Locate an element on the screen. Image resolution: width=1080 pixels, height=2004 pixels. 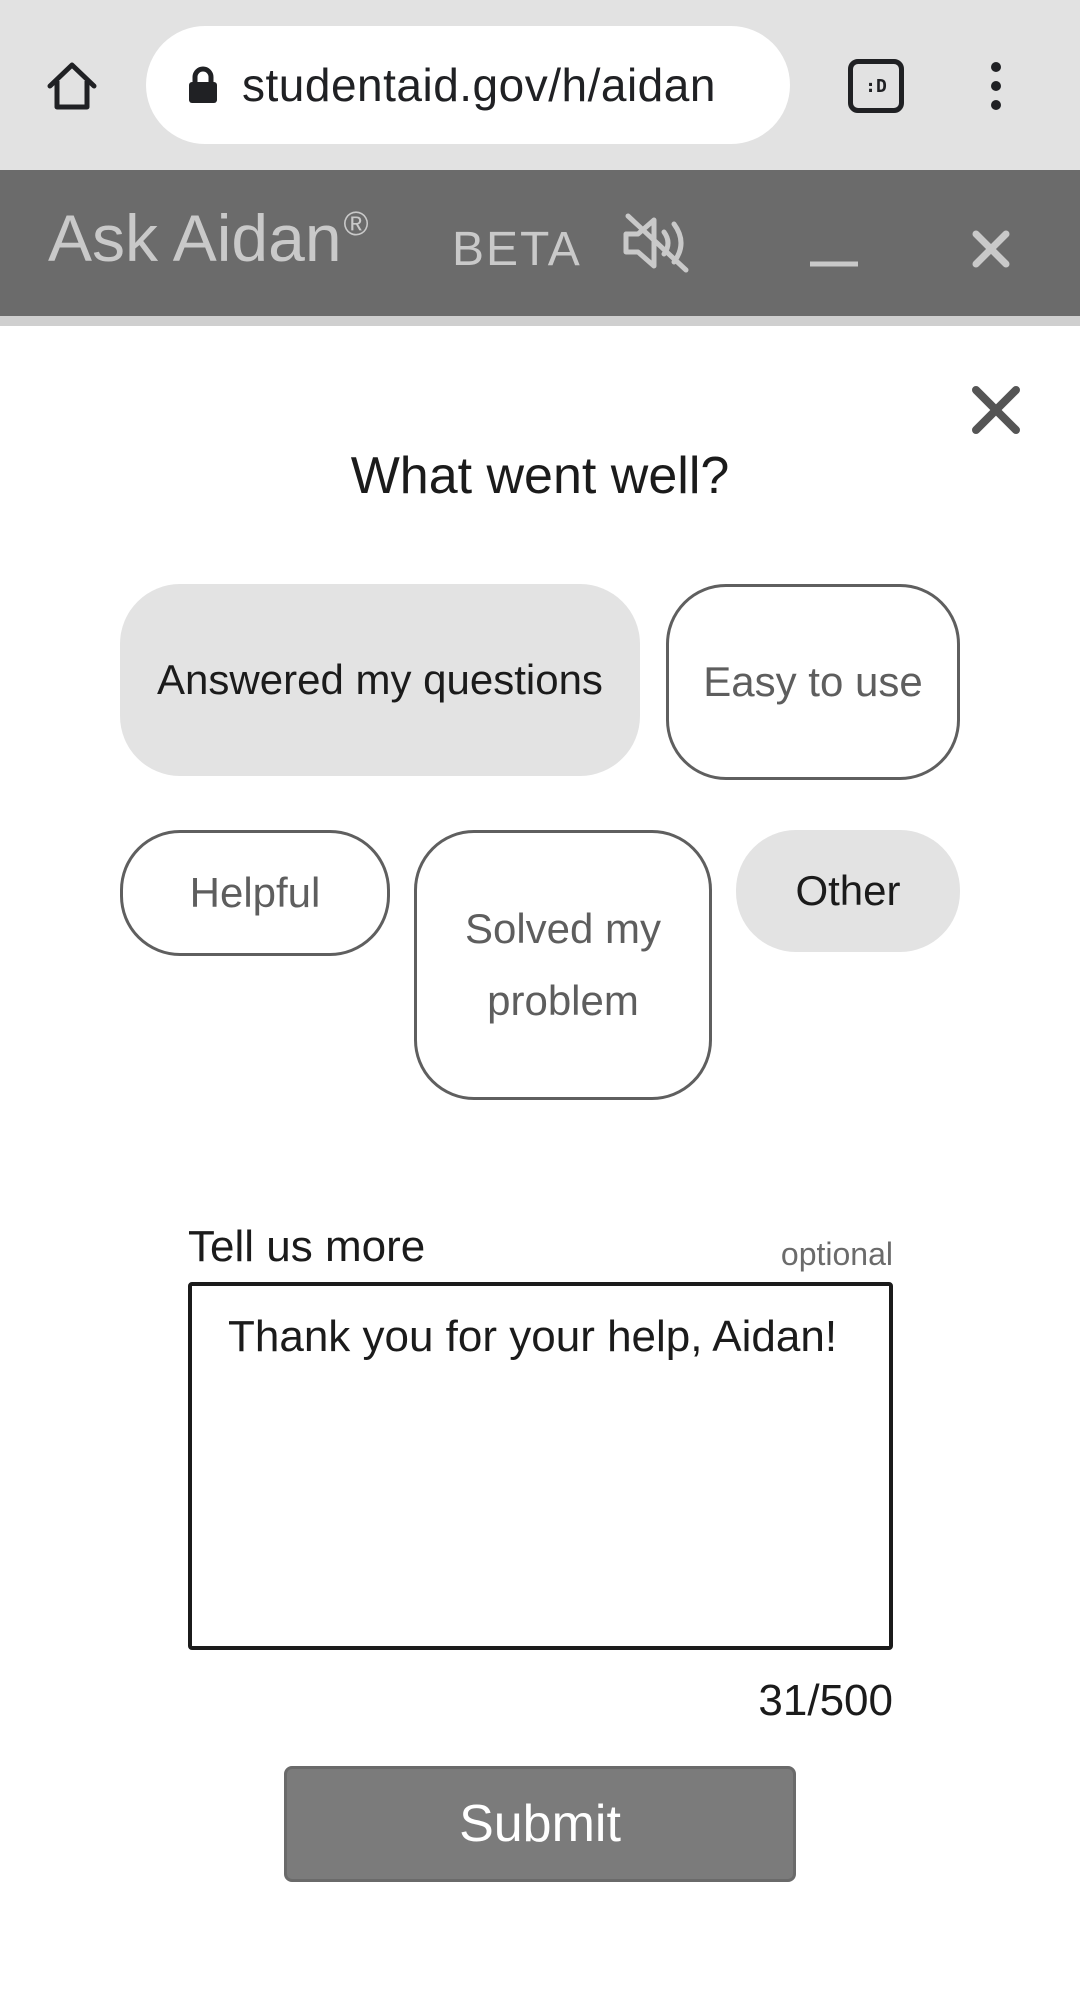
submit-button: Submit is located at coordinates (540, 1824).